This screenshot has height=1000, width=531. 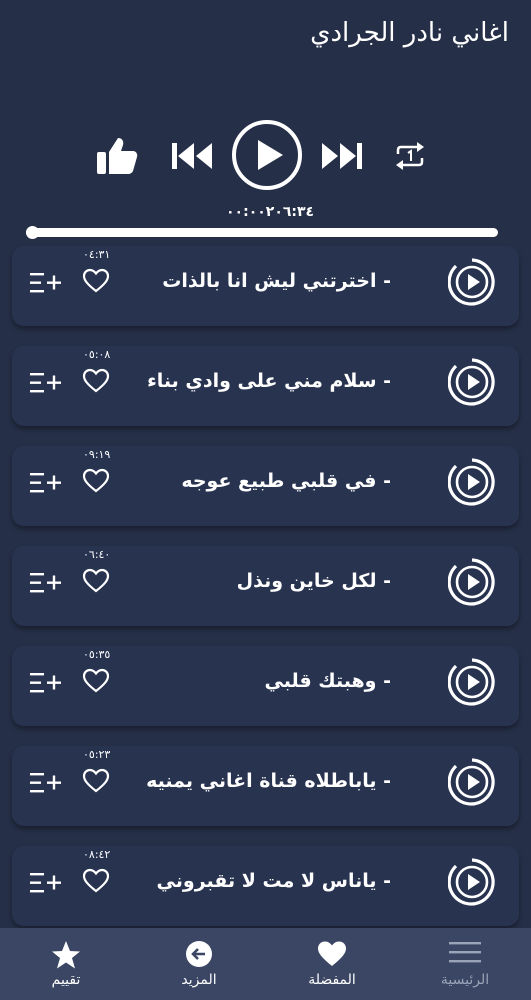 I want to click on nav-rate: تقييم, so click(x=66, y=964).